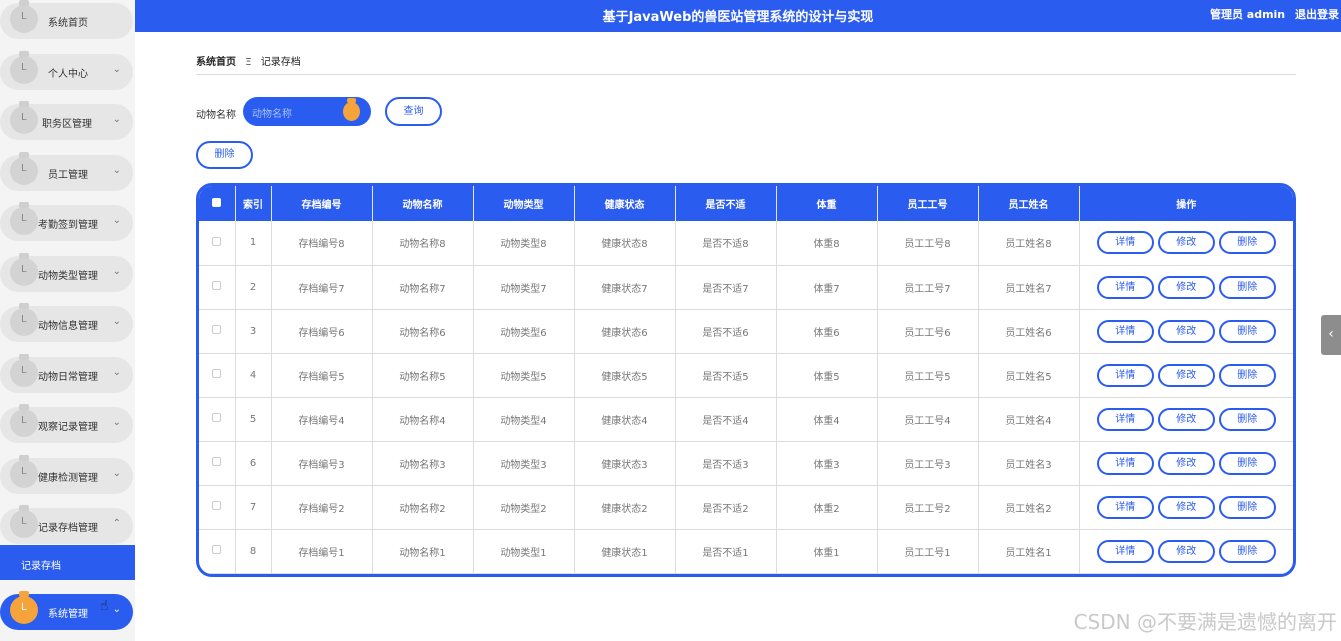  Describe the element at coordinates (726, 203) in the screenshot. I see `column-header: 是否不适` at that location.